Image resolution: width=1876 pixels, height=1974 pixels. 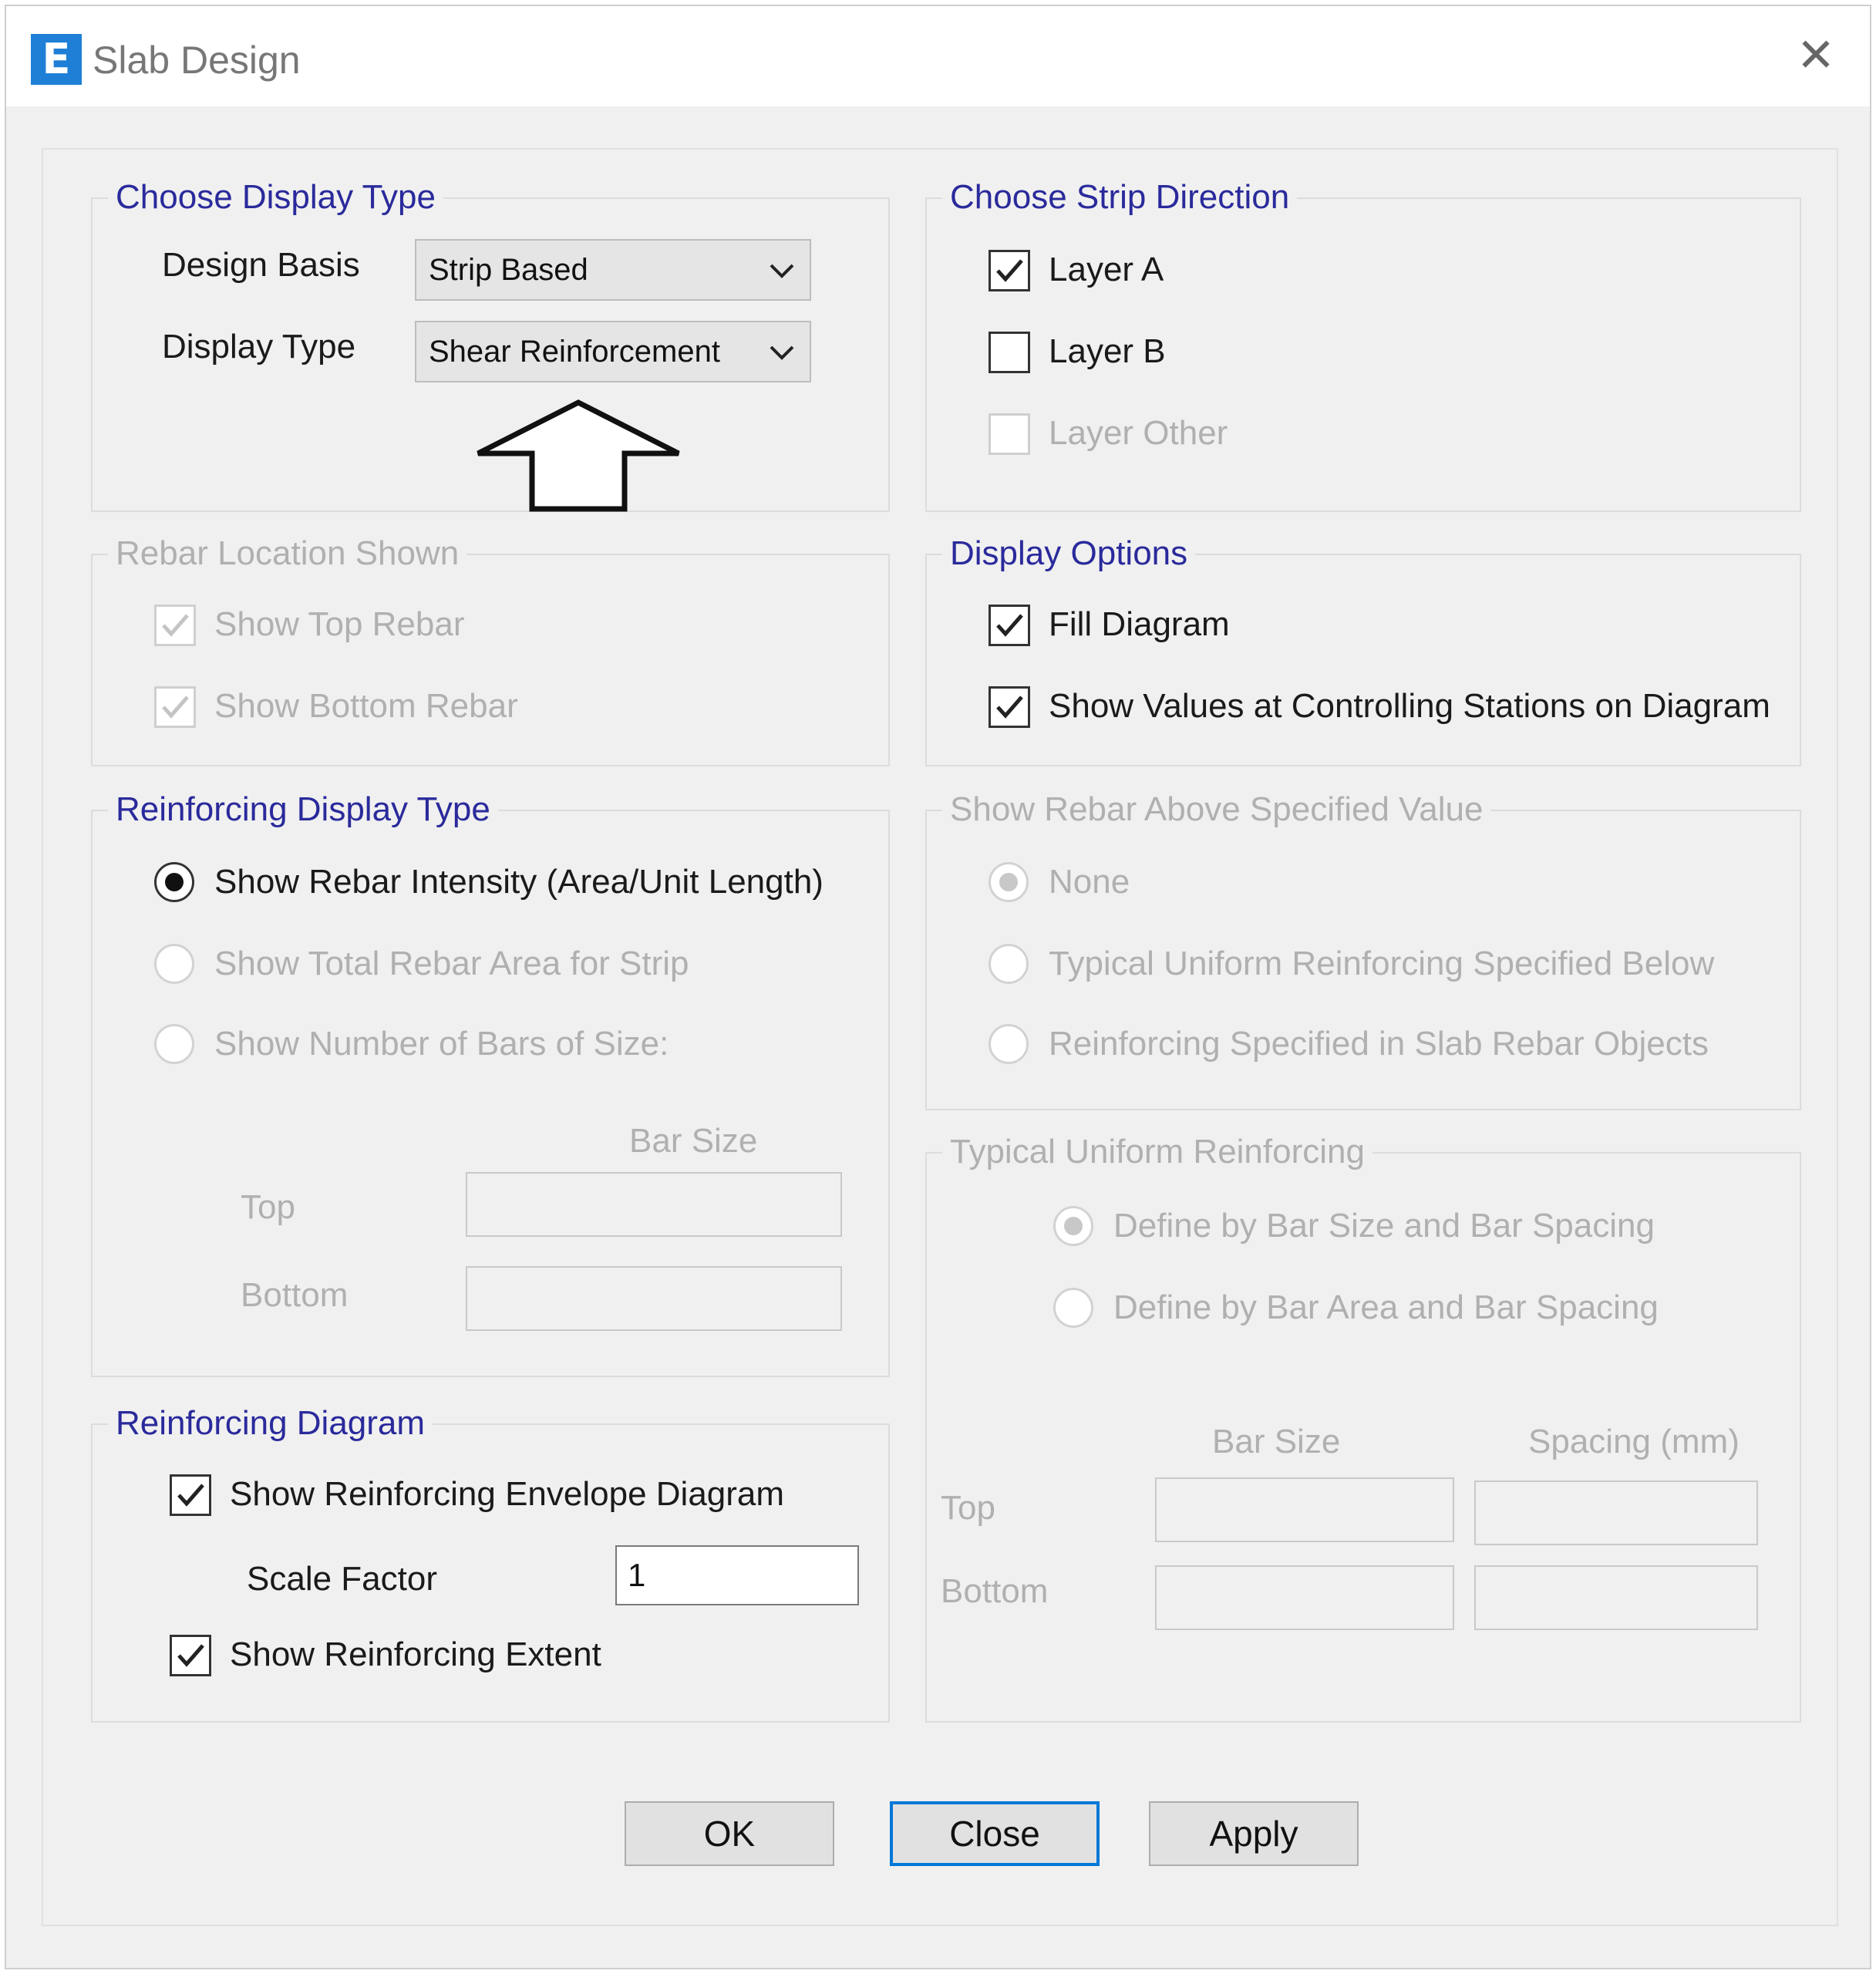 I want to click on radio-none, so click(x=1009, y=882).